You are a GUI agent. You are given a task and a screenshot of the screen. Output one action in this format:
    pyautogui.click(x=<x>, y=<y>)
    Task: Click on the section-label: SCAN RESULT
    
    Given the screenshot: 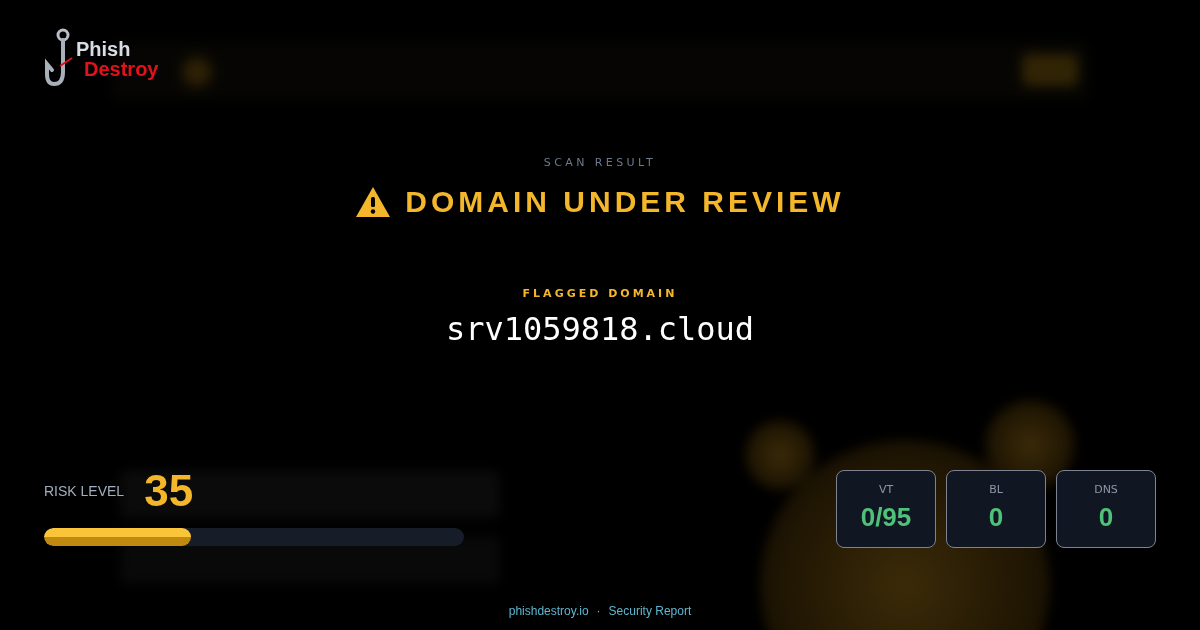 What is the action you would take?
    pyautogui.click(x=600, y=162)
    